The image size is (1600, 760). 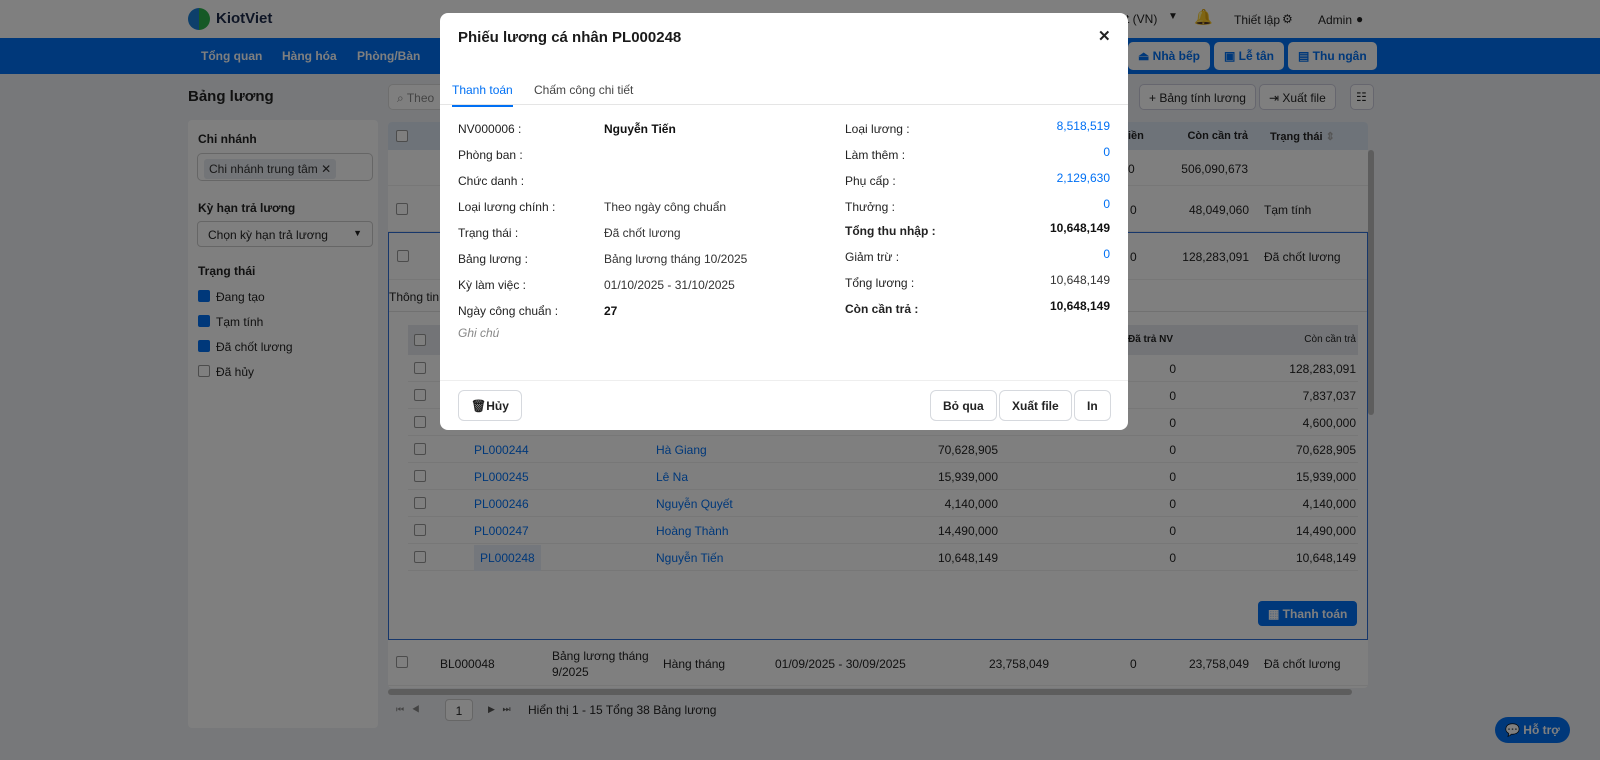 What do you see at coordinates (665, 207) in the screenshot?
I see `field-value: Theo ngày công chuẩn` at bounding box center [665, 207].